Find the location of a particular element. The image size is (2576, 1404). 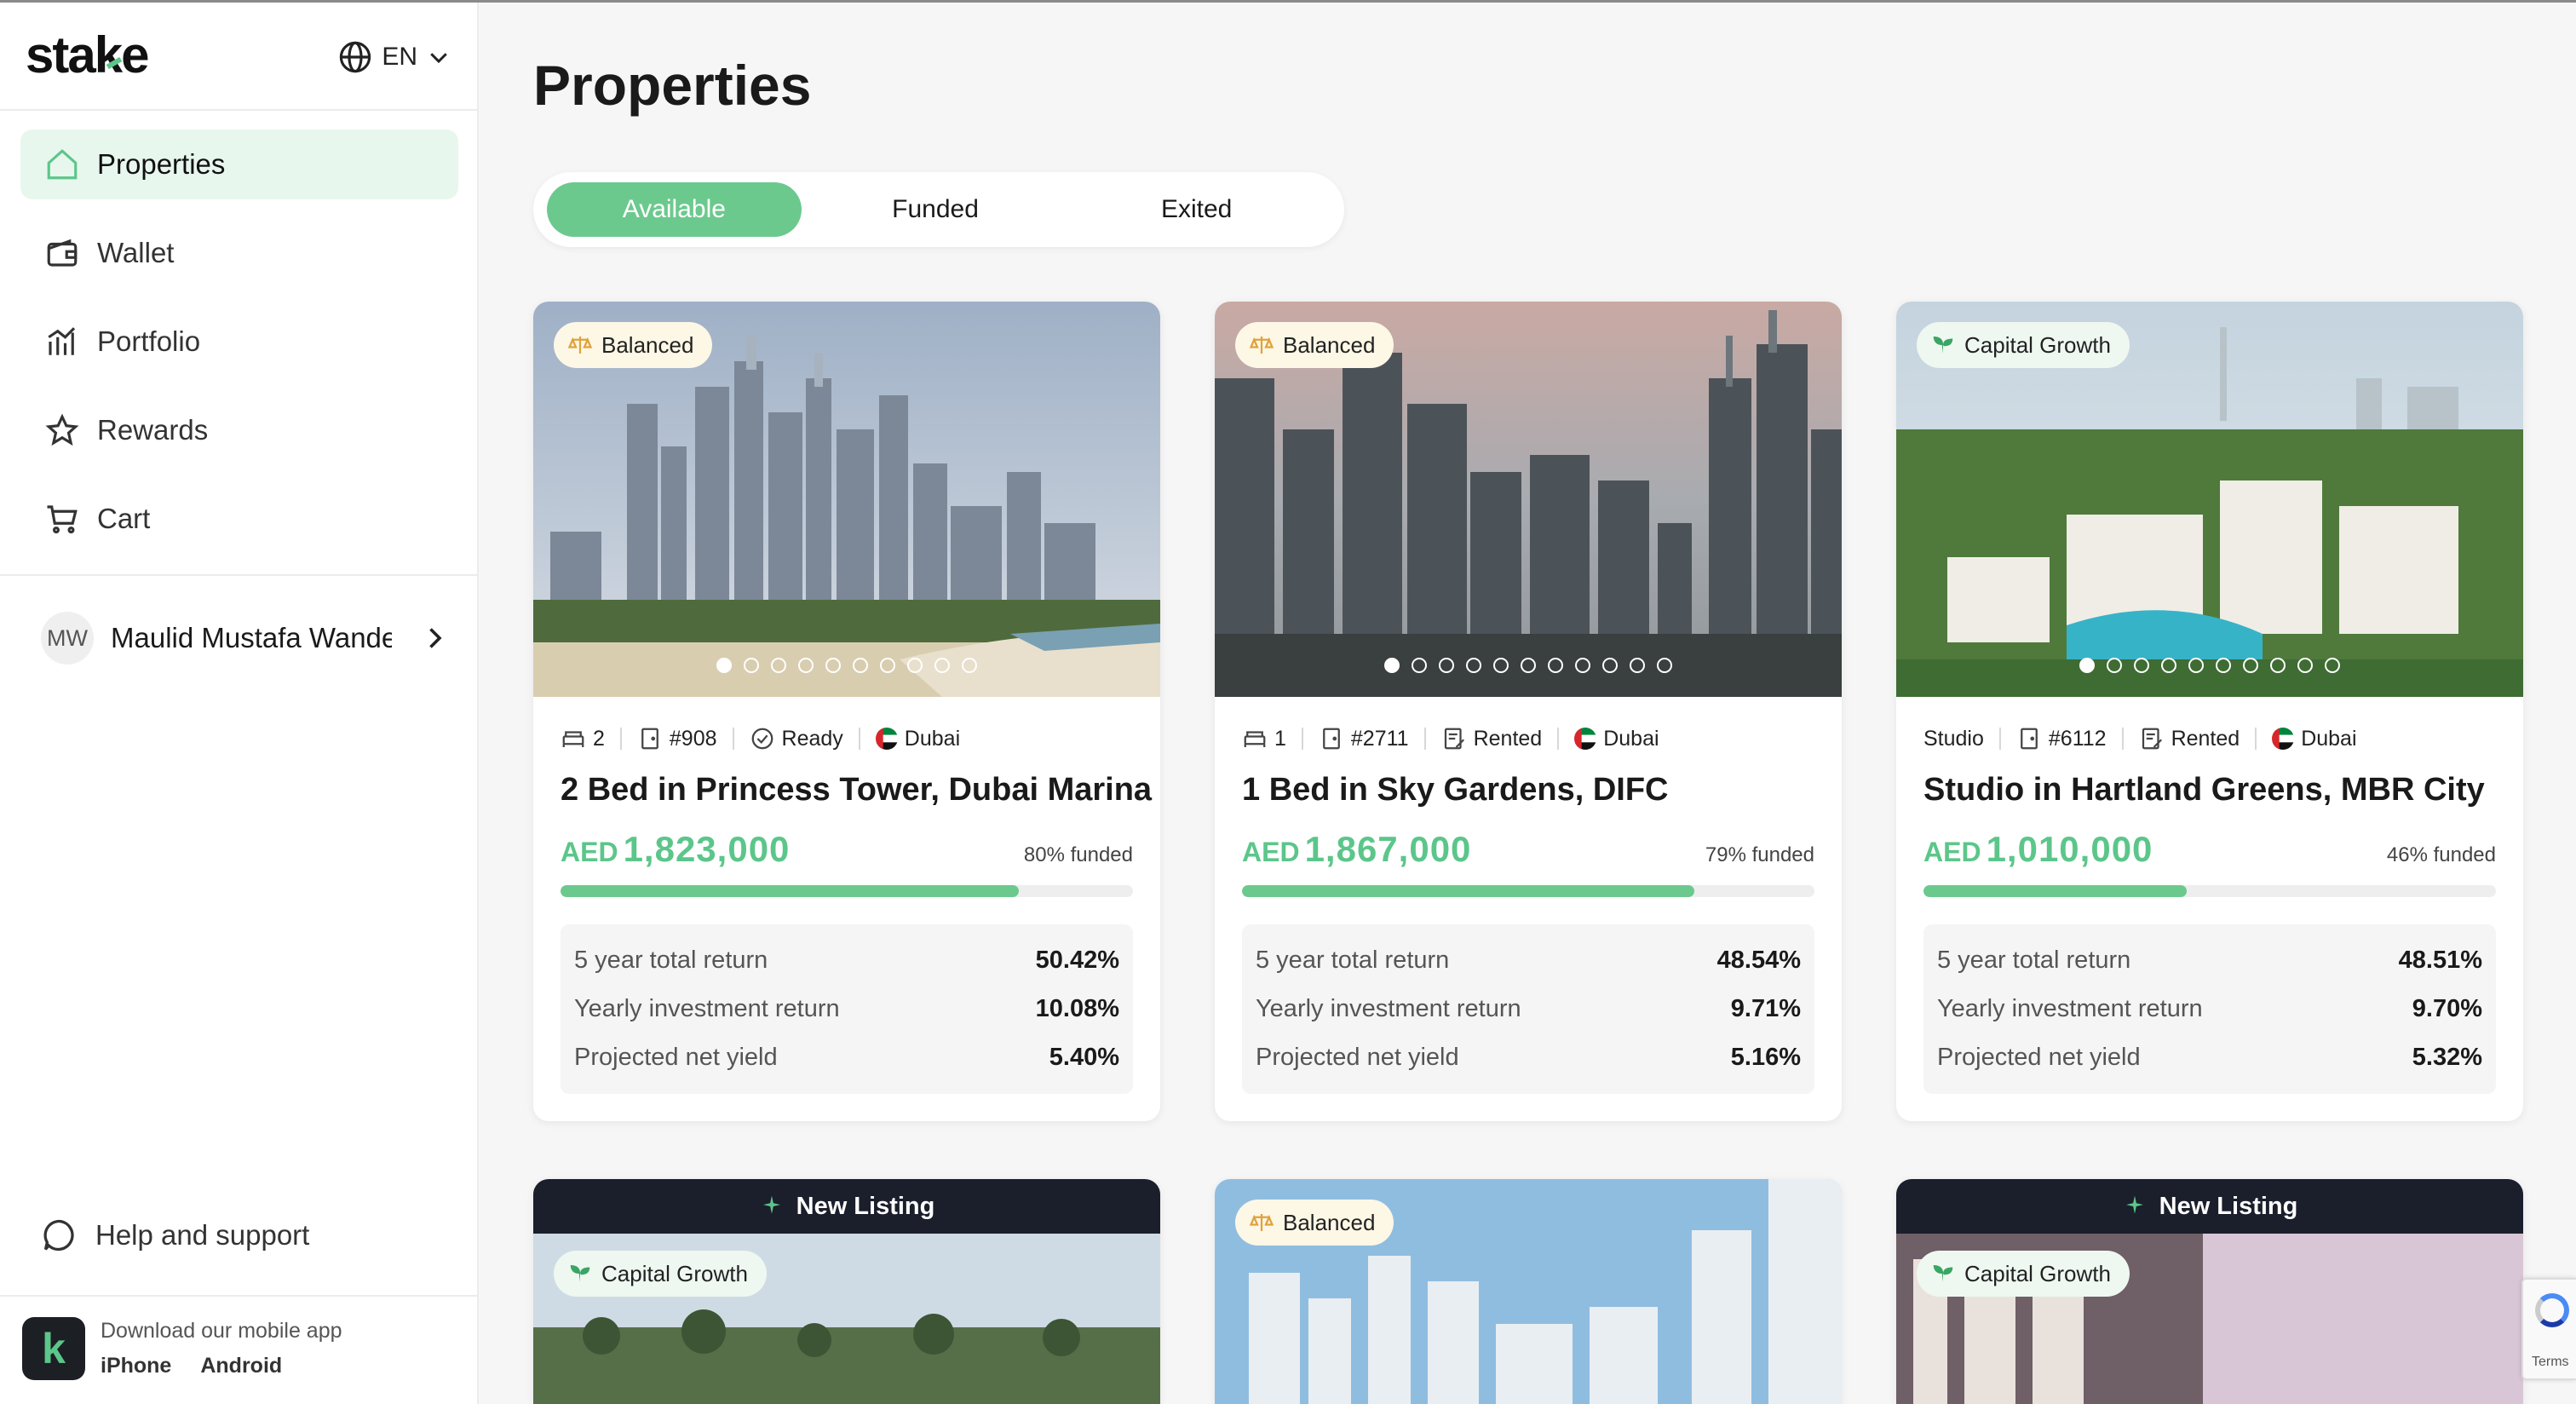

wallet-icon is located at coordinates (63, 253).